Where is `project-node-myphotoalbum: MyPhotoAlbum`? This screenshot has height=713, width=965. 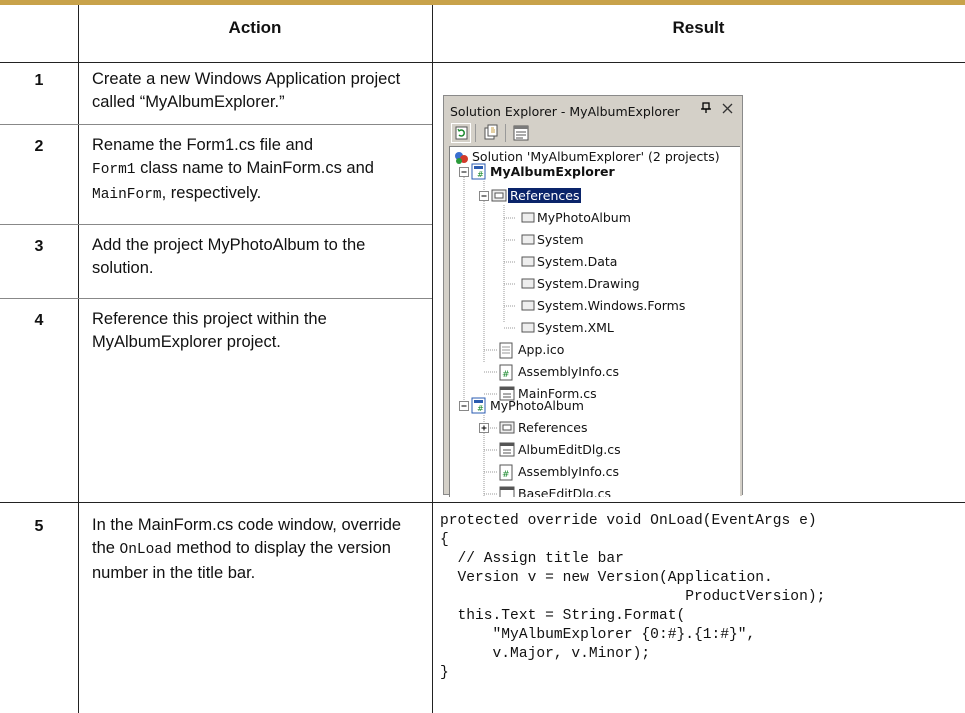
project-node-myphotoalbum: MyPhotoAlbum is located at coordinates (537, 405).